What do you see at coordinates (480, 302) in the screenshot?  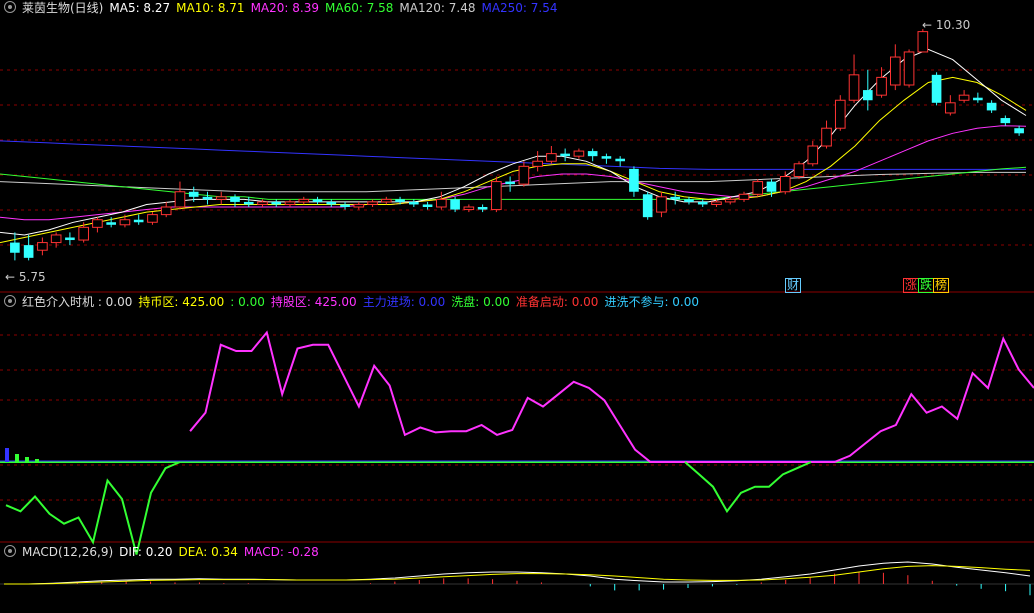 I see `indicator-legend-item-5: 洗盘: 0.00` at bounding box center [480, 302].